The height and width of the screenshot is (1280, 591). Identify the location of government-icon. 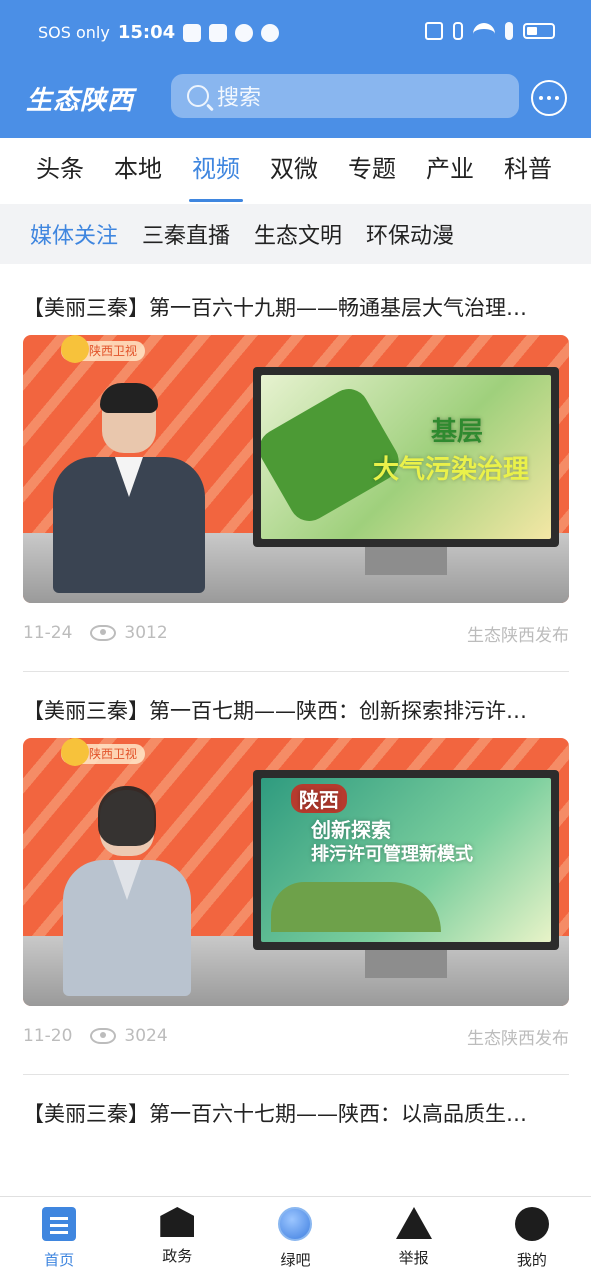
(177, 1222).